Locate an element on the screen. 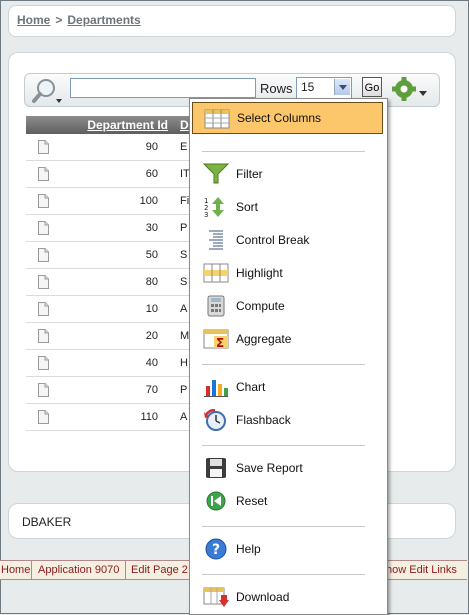 The image size is (469, 615). aggregate-icon: Σ is located at coordinates (216, 339).